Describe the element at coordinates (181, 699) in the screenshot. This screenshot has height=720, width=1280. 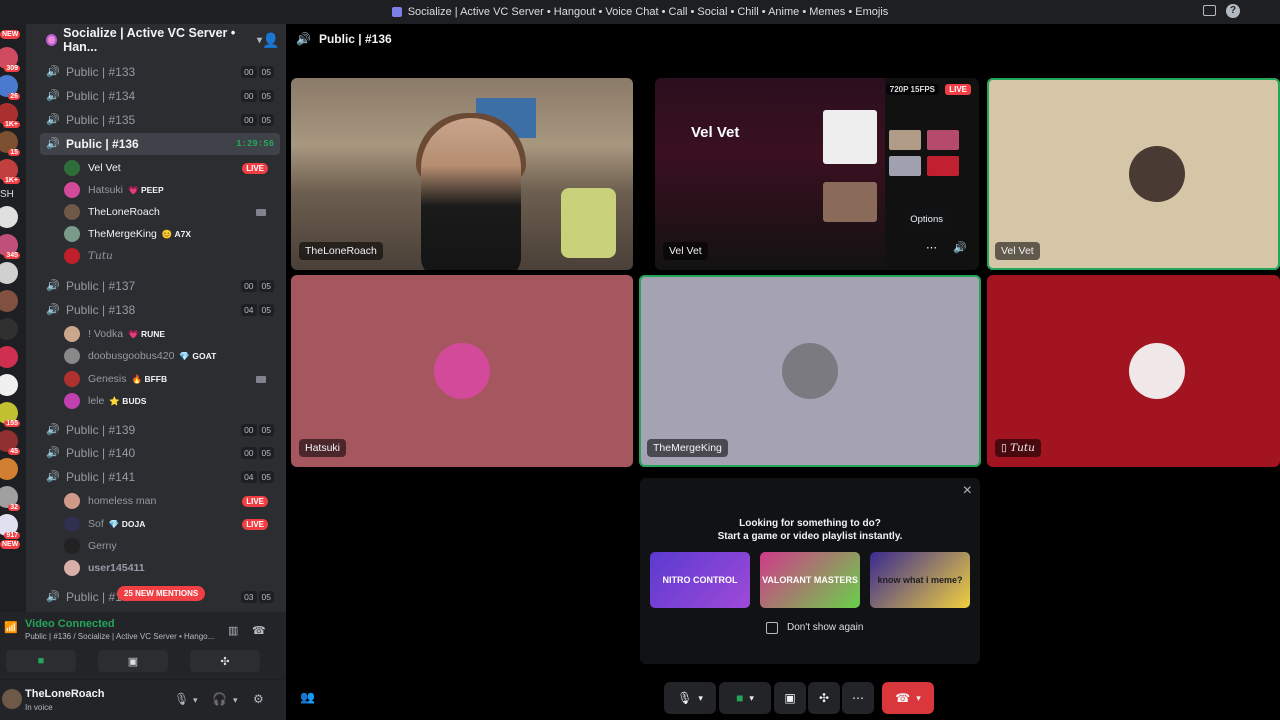
I see `microphone-icon: 🎙` at that location.